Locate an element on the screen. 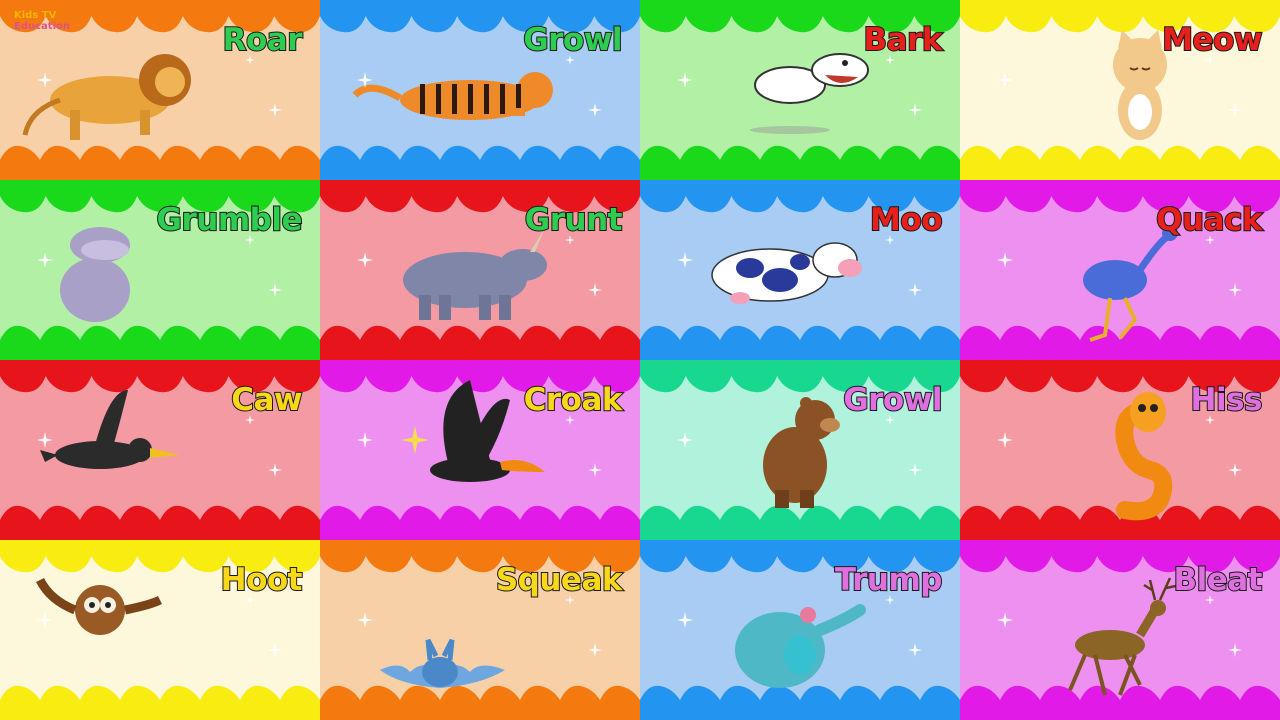  tile-moo: Moo is located at coordinates (800, 270).